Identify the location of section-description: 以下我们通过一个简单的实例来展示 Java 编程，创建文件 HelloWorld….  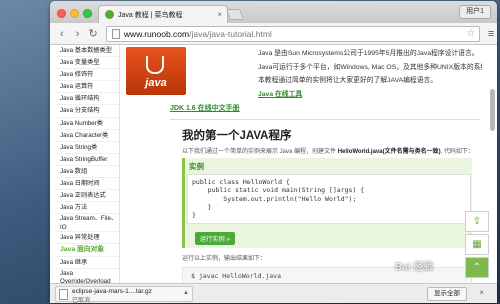
(328, 152).